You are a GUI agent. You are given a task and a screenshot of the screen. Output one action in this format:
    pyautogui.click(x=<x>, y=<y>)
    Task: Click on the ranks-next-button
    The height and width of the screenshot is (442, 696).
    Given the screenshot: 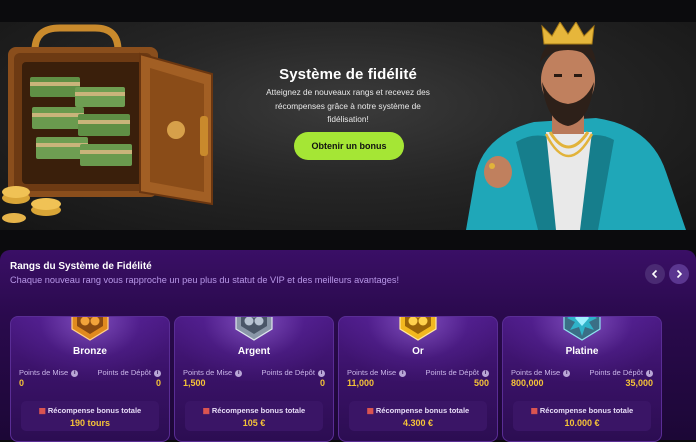 What is the action you would take?
    pyautogui.click(x=679, y=274)
    